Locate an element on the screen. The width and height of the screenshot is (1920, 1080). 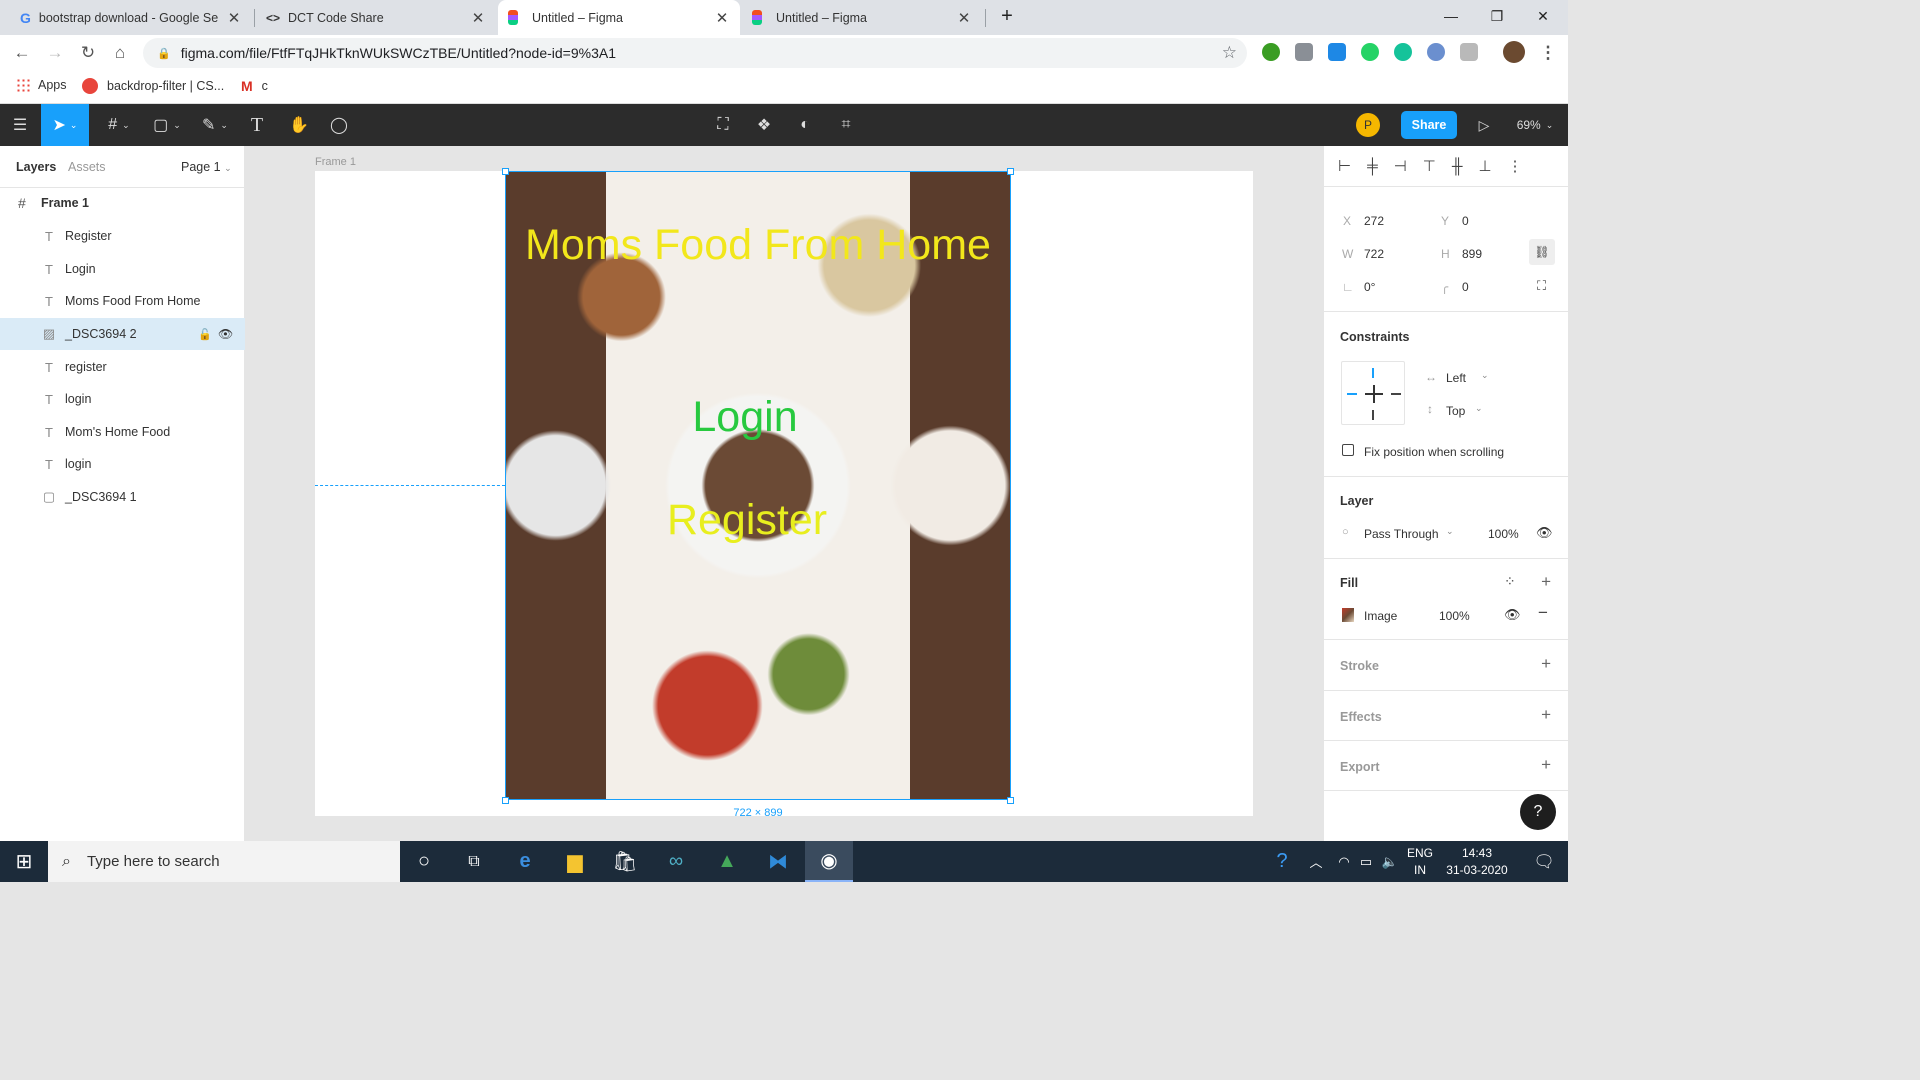
radius-input: 0 is located at coordinates (1465, 287).